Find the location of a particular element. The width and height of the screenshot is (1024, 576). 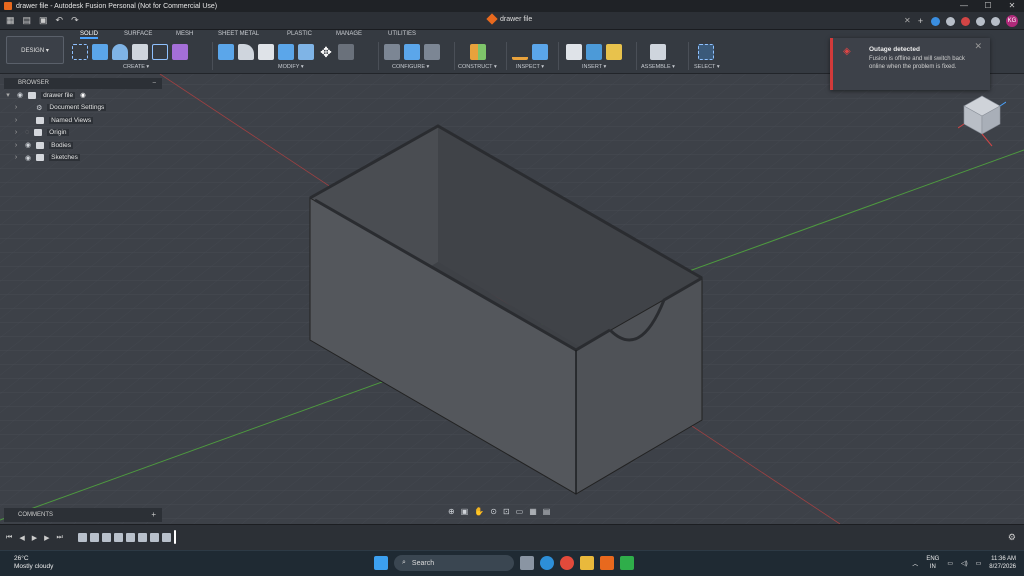

go-to-end-icon: ⏭ is located at coordinates (59, 538).